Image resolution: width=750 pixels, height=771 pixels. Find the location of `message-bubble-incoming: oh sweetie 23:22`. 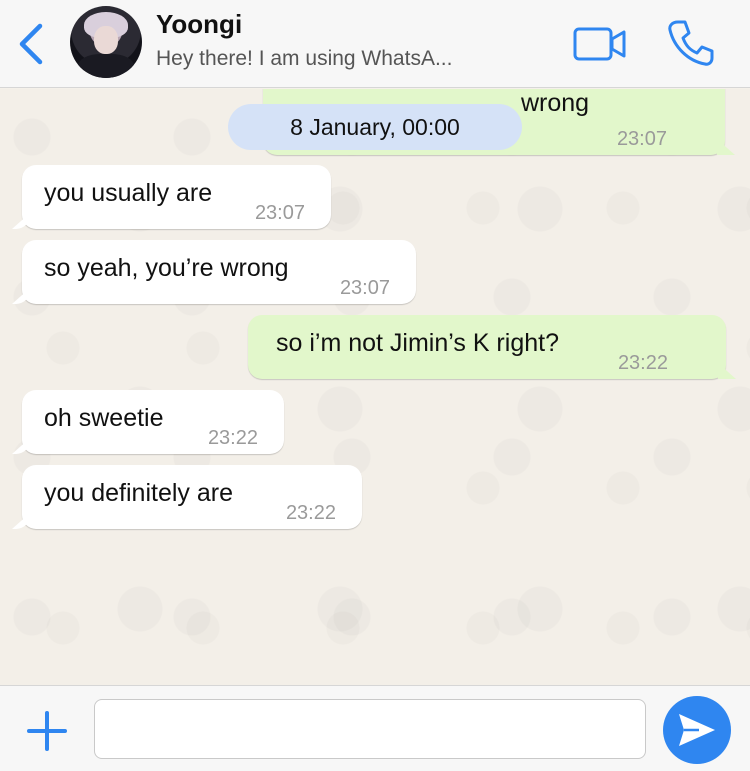

message-bubble-incoming: oh sweetie 23:22 is located at coordinates (153, 422).